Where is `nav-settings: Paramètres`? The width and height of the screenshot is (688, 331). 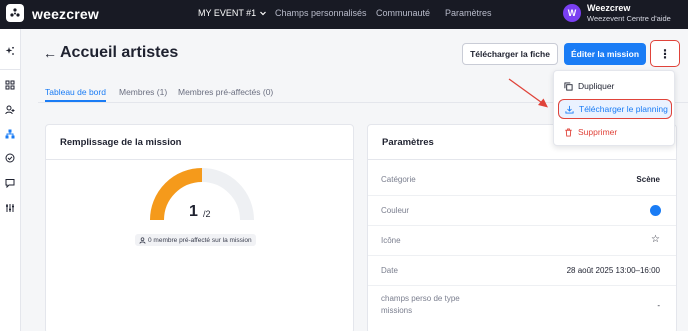
nav-settings: Paramètres is located at coordinates (468, 13).